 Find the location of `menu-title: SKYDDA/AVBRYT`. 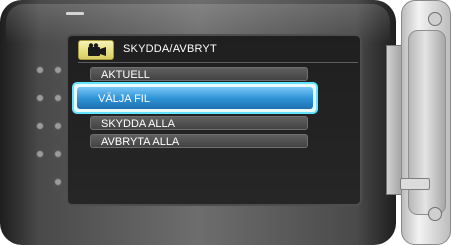

menu-title: SKYDDA/AVBRYT is located at coordinates (170, 49).